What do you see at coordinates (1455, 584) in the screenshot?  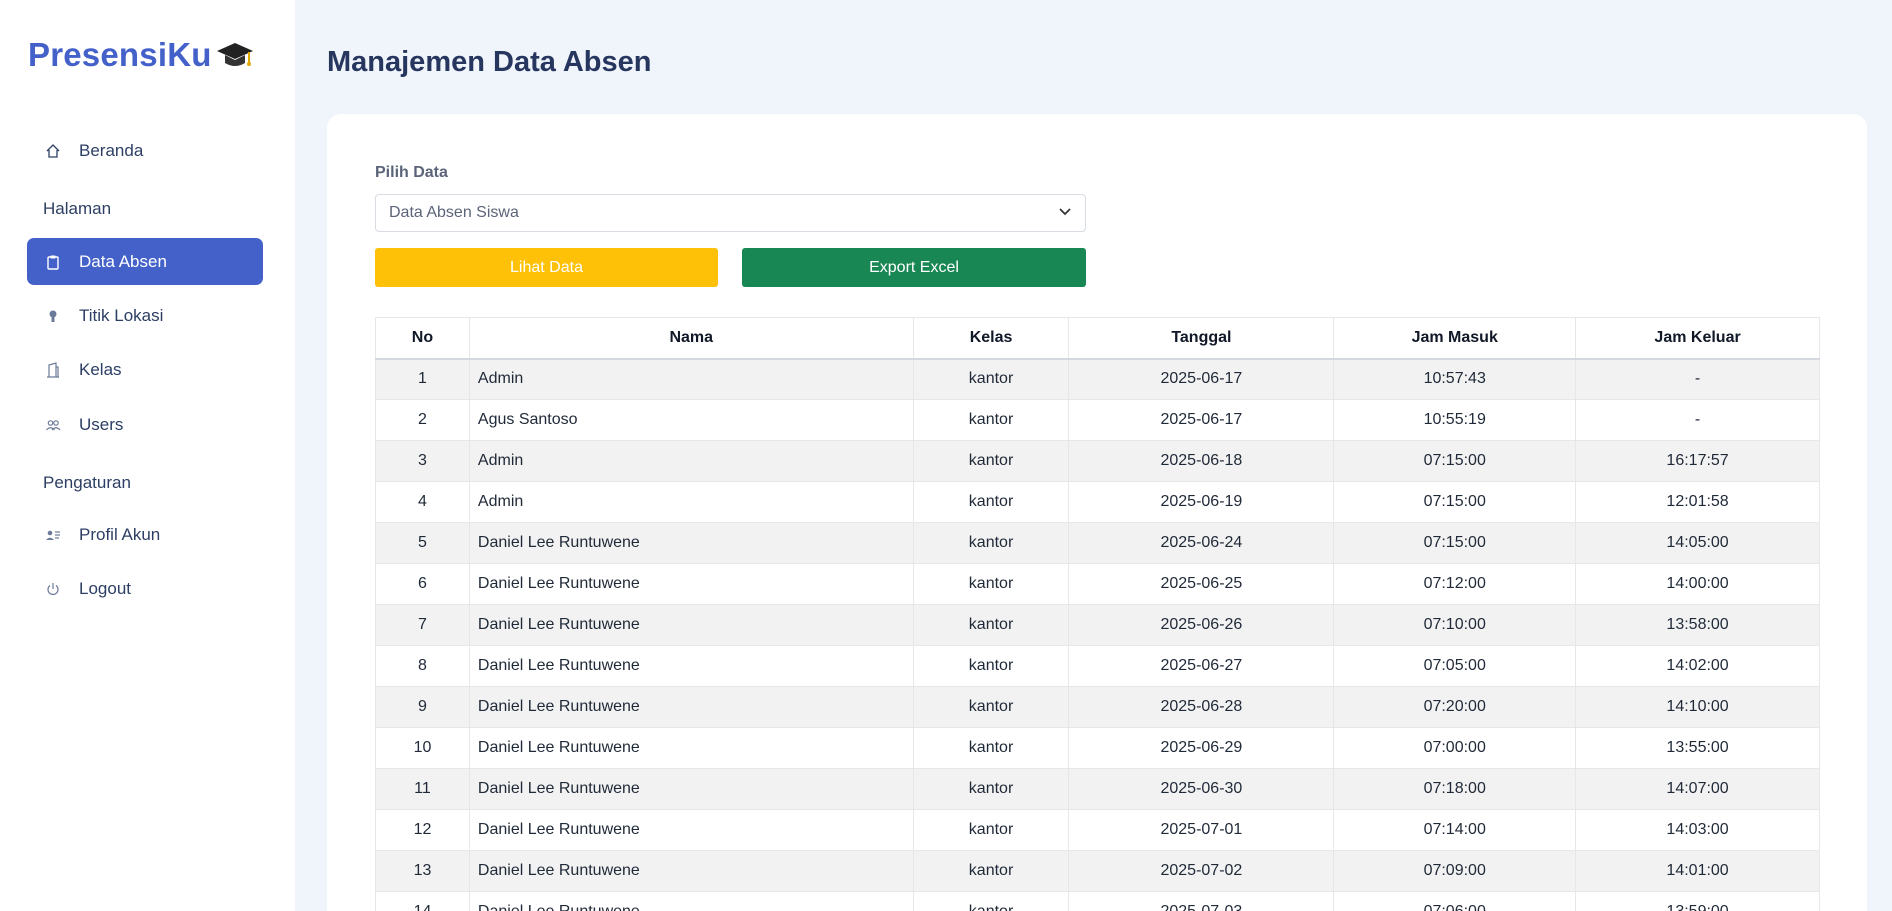 I see `row-check-in: 07:12:00` at bounding box center [1455, 584].